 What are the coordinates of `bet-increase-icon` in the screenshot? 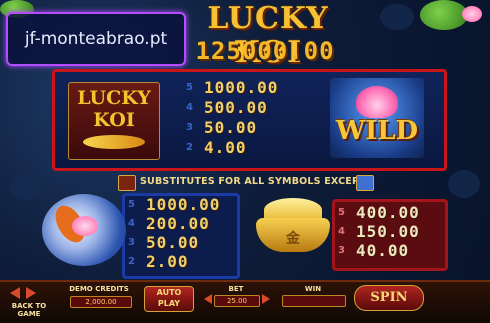 It's located at (266, 299).